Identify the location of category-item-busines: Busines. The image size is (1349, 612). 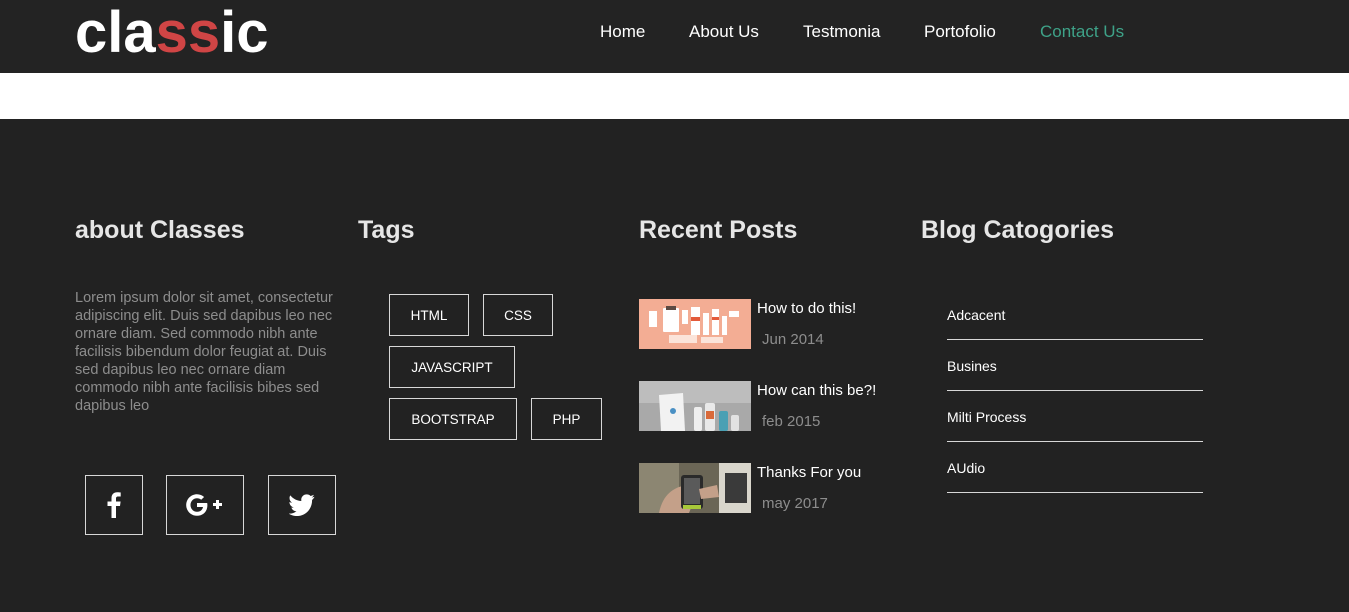
(1075, 365).